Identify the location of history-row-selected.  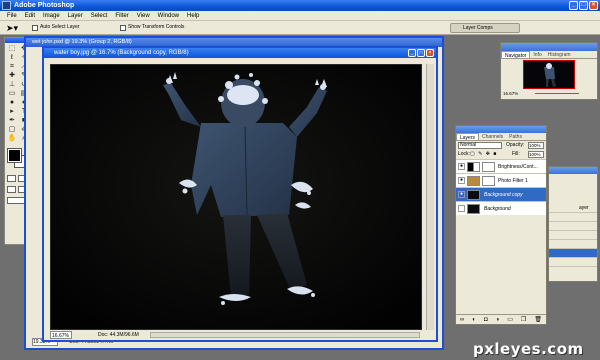
(573, 253).